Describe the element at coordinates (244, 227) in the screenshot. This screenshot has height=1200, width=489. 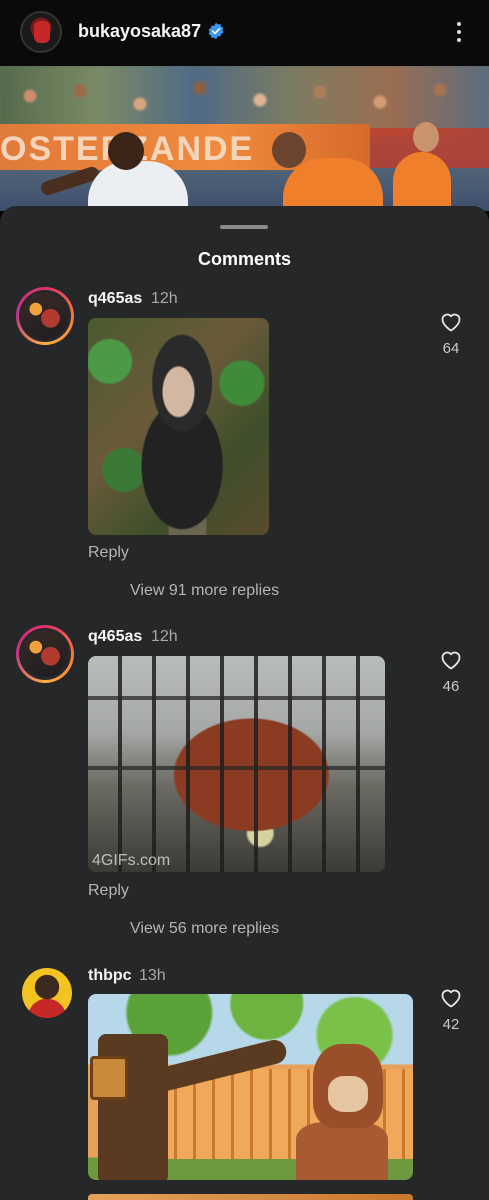
I see `sheet-drag-handle` at that location.